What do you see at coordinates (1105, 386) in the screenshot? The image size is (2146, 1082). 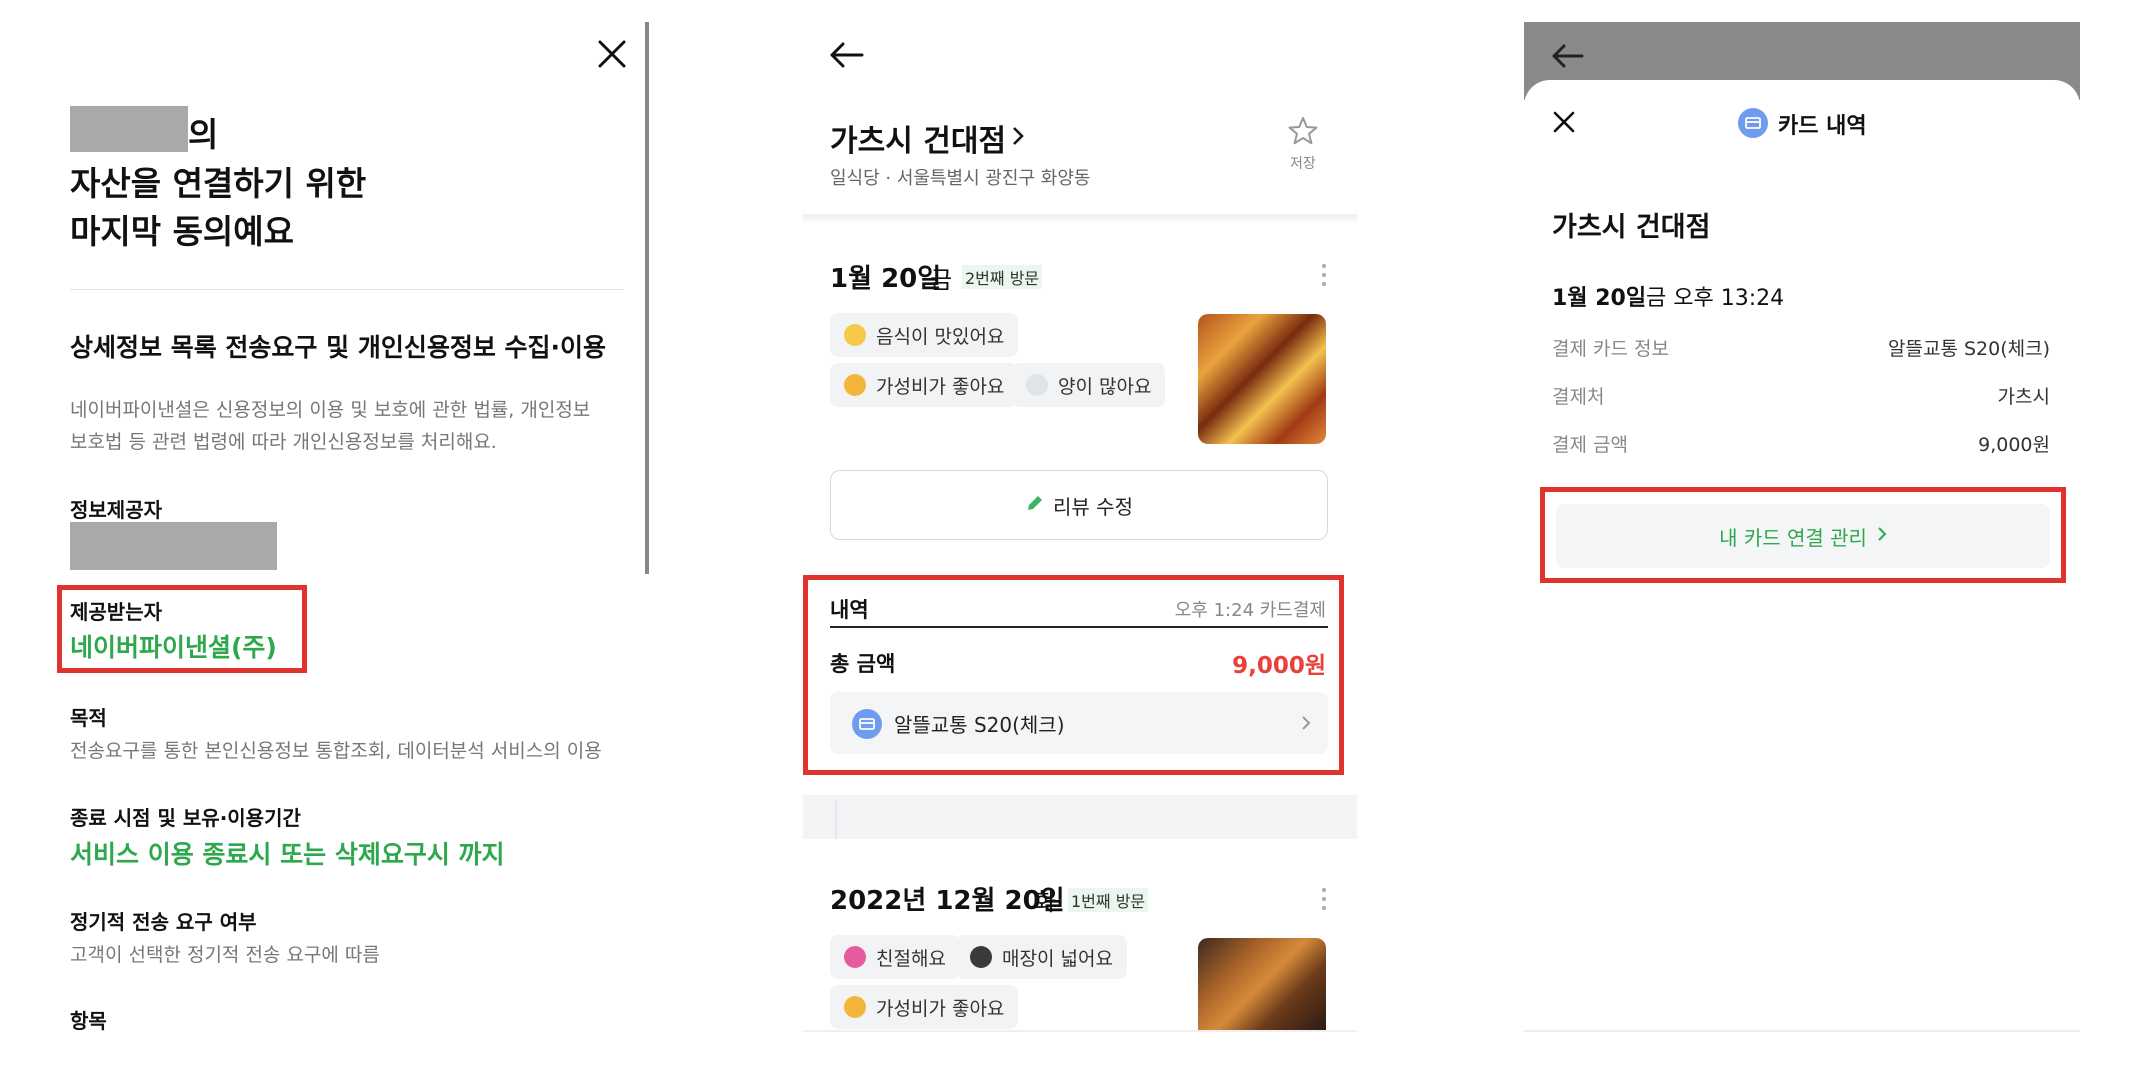 I see `tag-label: 양이 많아요` at bounding box center [1105, 386].